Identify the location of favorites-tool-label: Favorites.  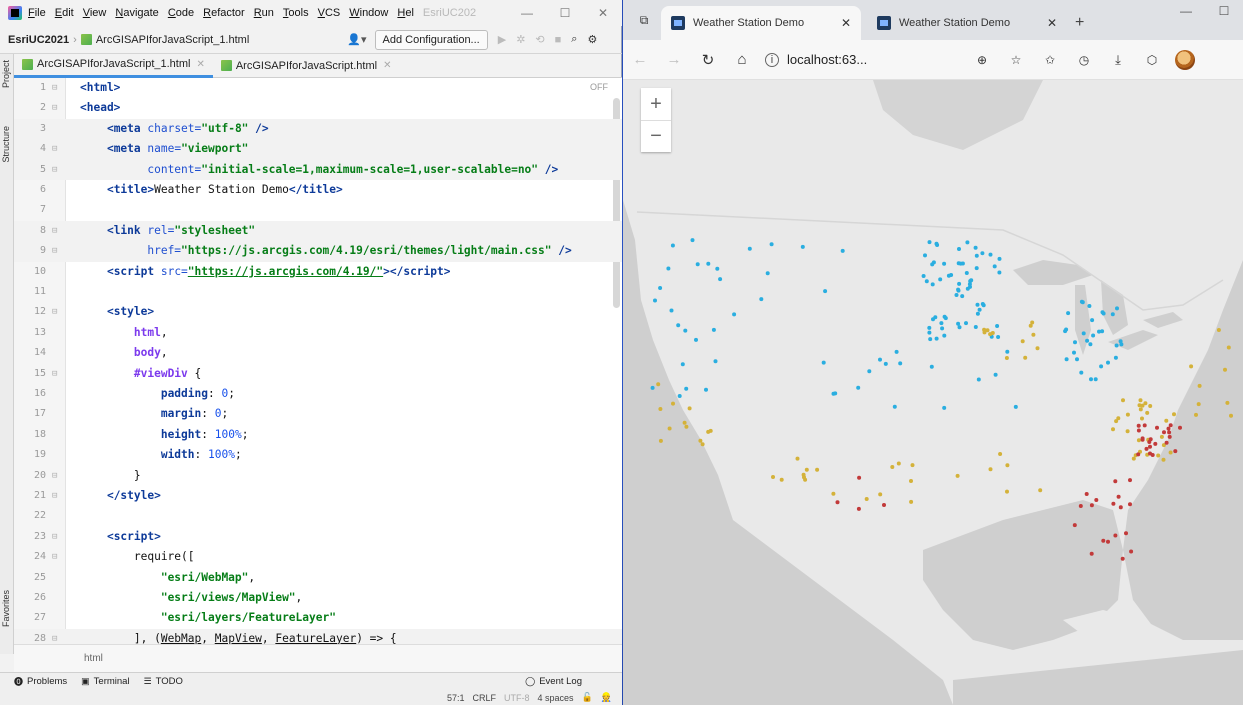
(6, 608).